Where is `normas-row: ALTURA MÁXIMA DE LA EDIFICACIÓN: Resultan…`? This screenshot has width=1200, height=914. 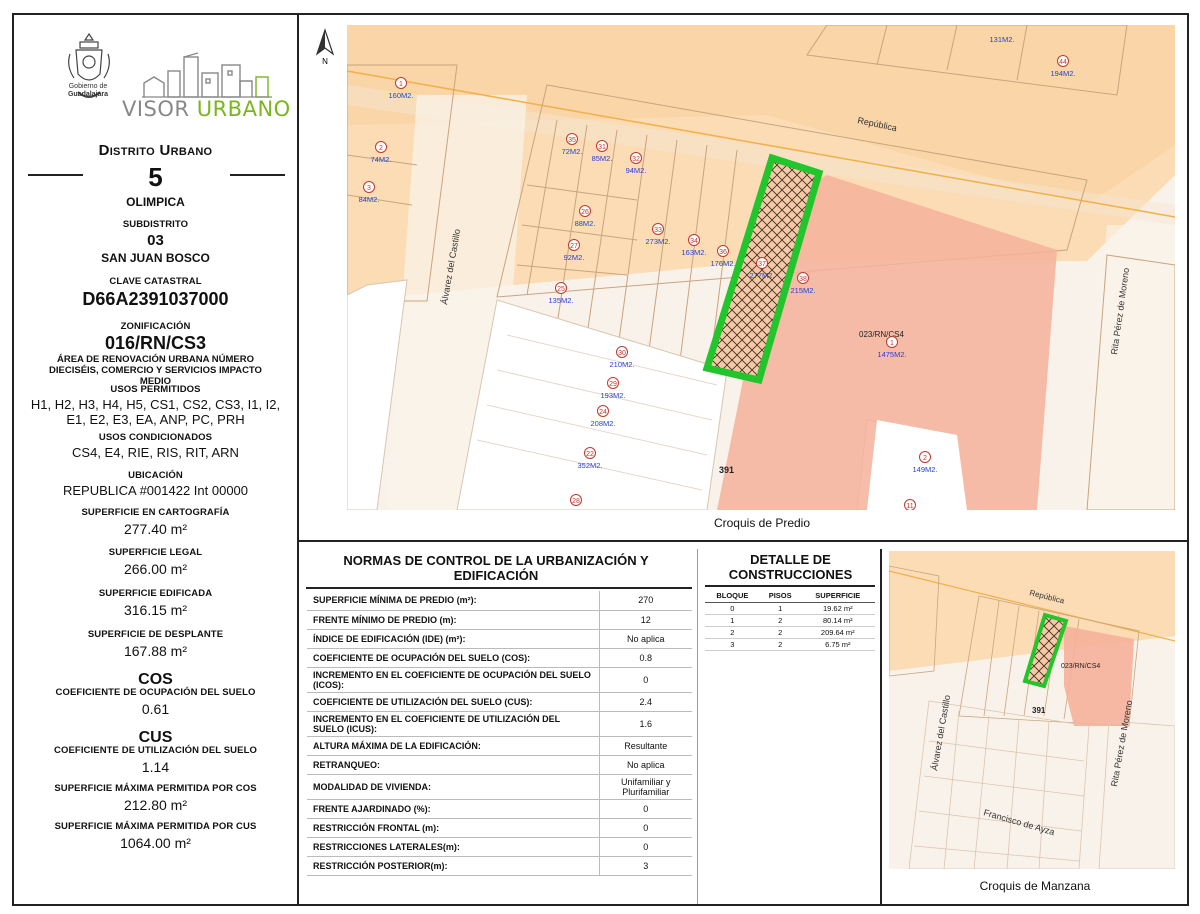 normas-row: ALTURA MÁXIMA DE LA EDIFICACIÓN: Resultan… is located at coordinates (499, 746).